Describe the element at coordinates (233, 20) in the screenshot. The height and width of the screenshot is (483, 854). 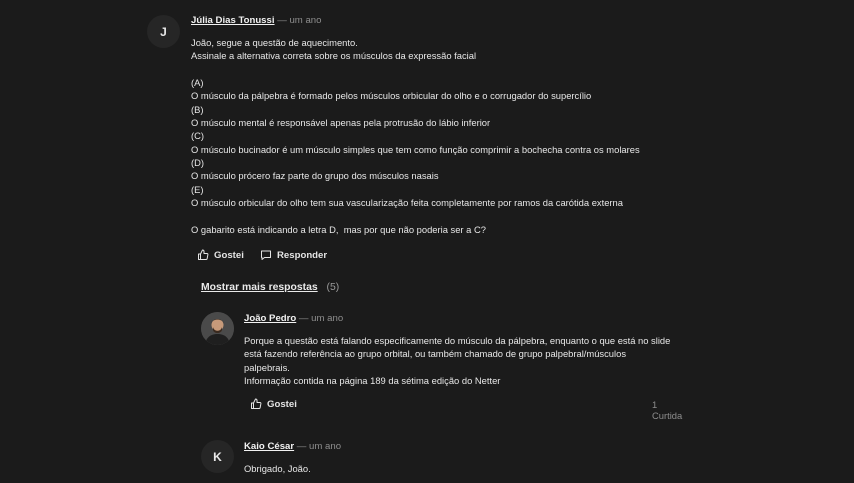
I see `author-name: Júlia Dias Tonussi` at that location.